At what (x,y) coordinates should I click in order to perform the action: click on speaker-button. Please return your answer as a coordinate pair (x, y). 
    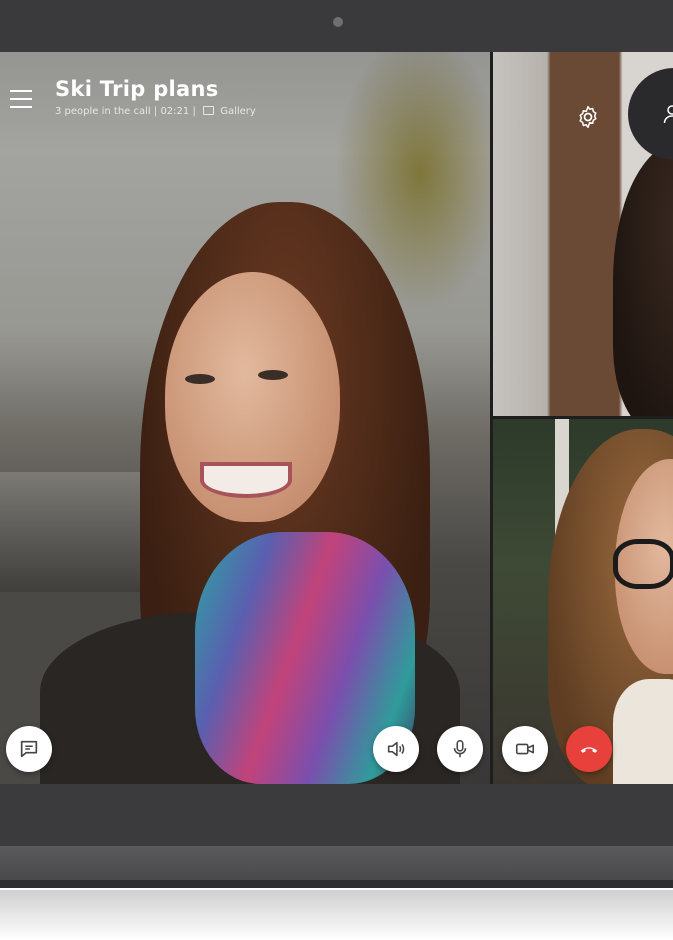
    Looking at the image, I should click on (396, 749).